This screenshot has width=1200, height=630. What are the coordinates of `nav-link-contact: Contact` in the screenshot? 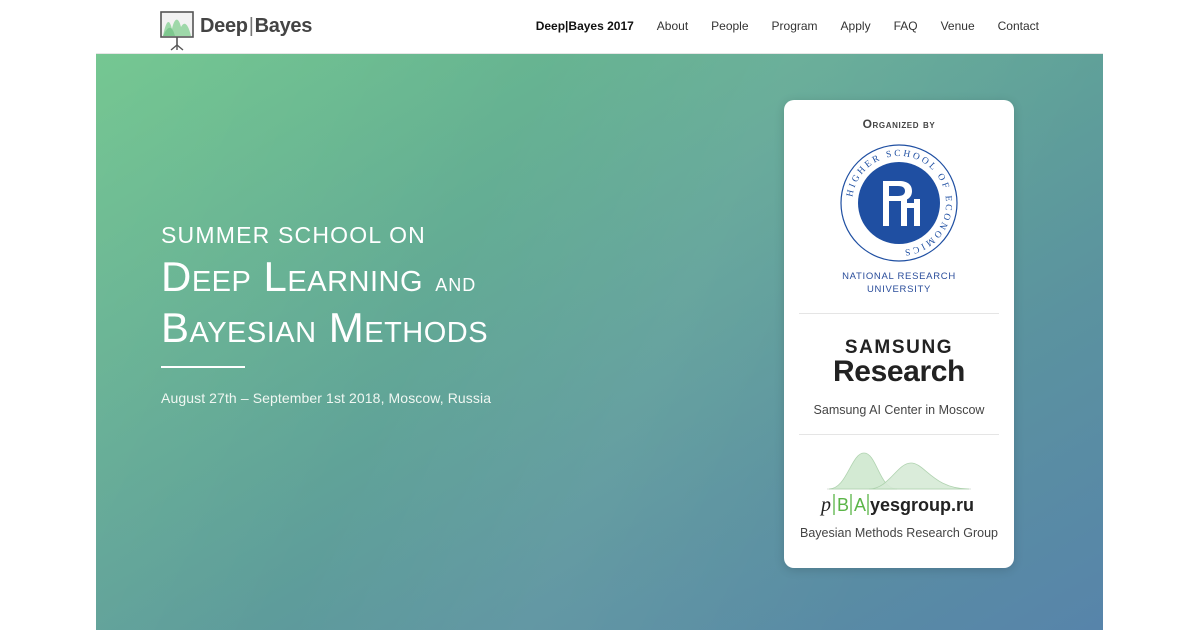 It's located at (1018, 26).